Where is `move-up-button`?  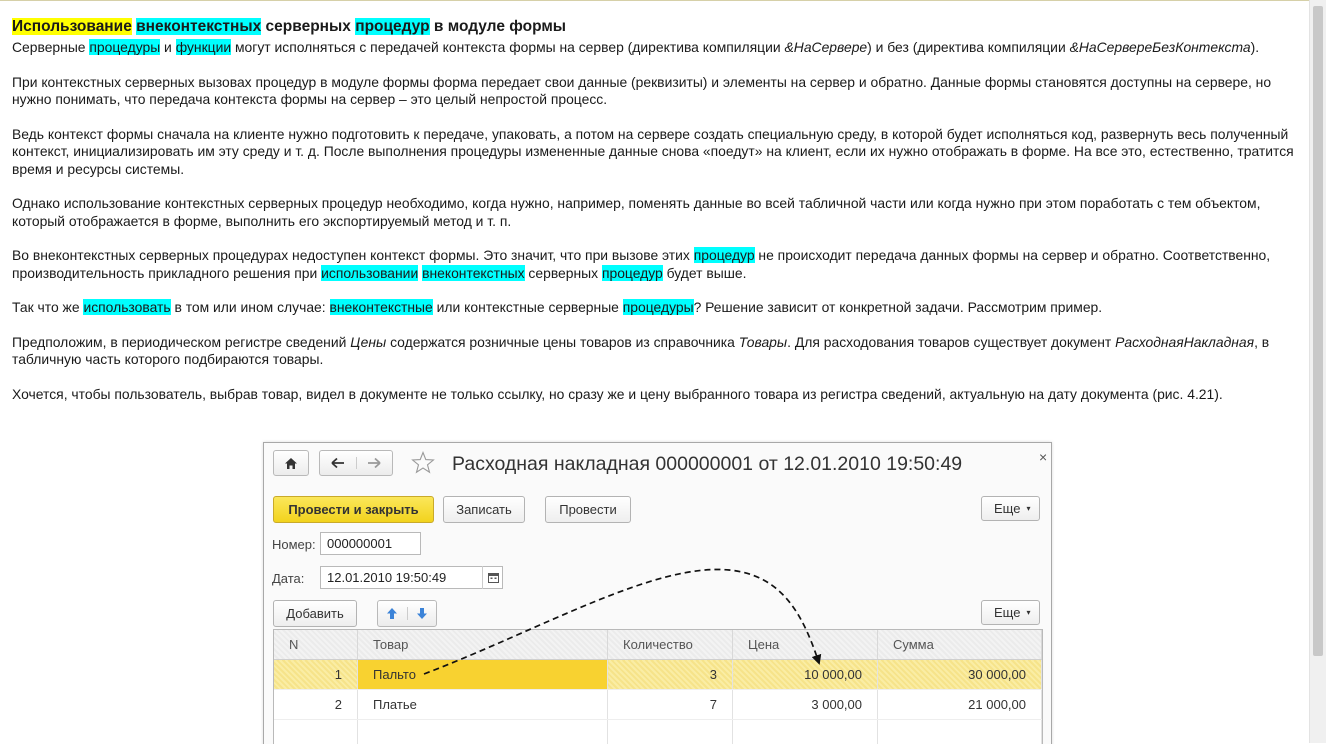
move-up-button is located at coordinates (393, 613).